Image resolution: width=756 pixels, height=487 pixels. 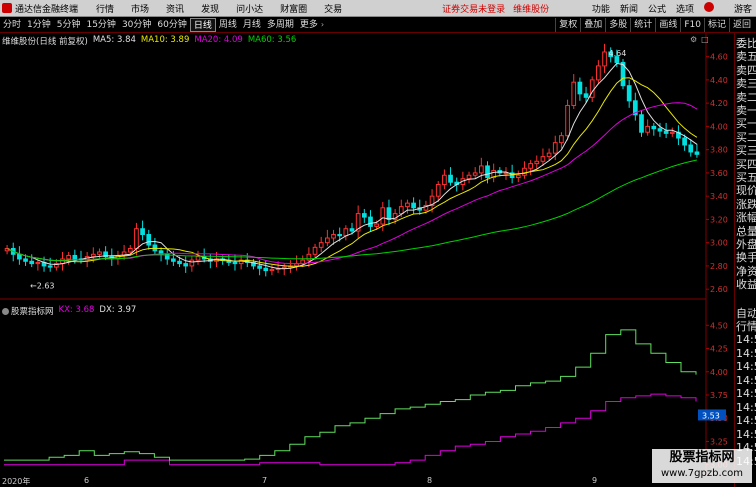 What do you see at coordinates (39, 25) in the screenshot?
I see `period-1min: 1分钟` at bounding box center [39, 25].